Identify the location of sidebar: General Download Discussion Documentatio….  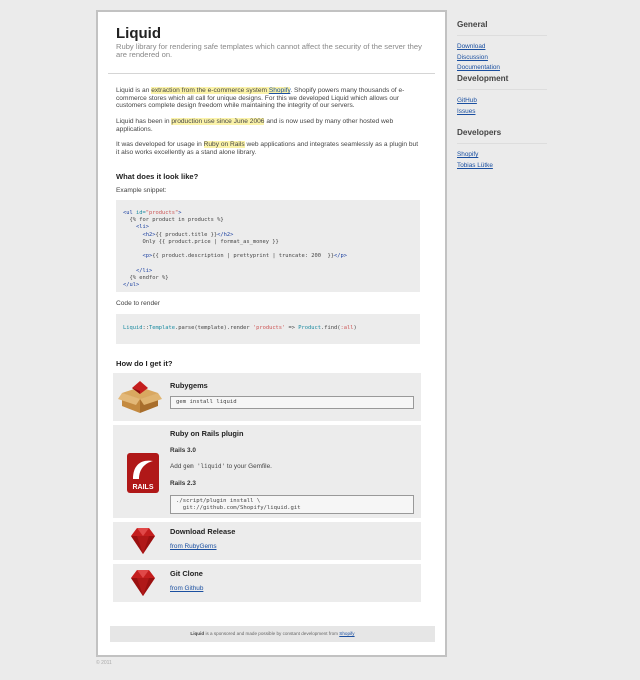
(502, 95).